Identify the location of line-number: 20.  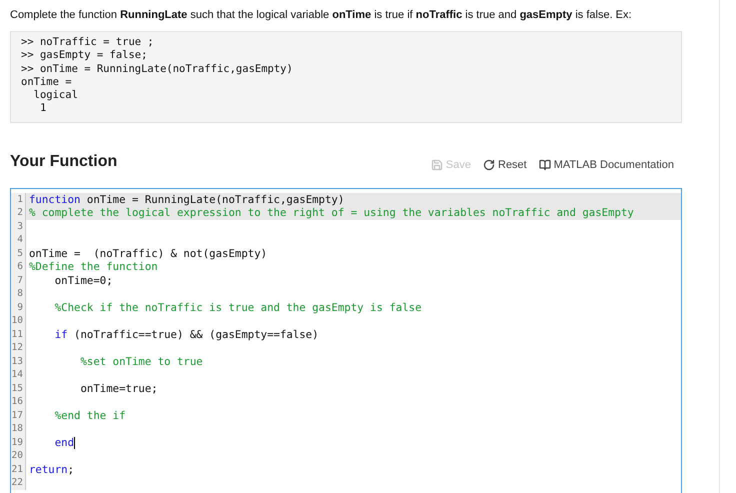
(18, 456).